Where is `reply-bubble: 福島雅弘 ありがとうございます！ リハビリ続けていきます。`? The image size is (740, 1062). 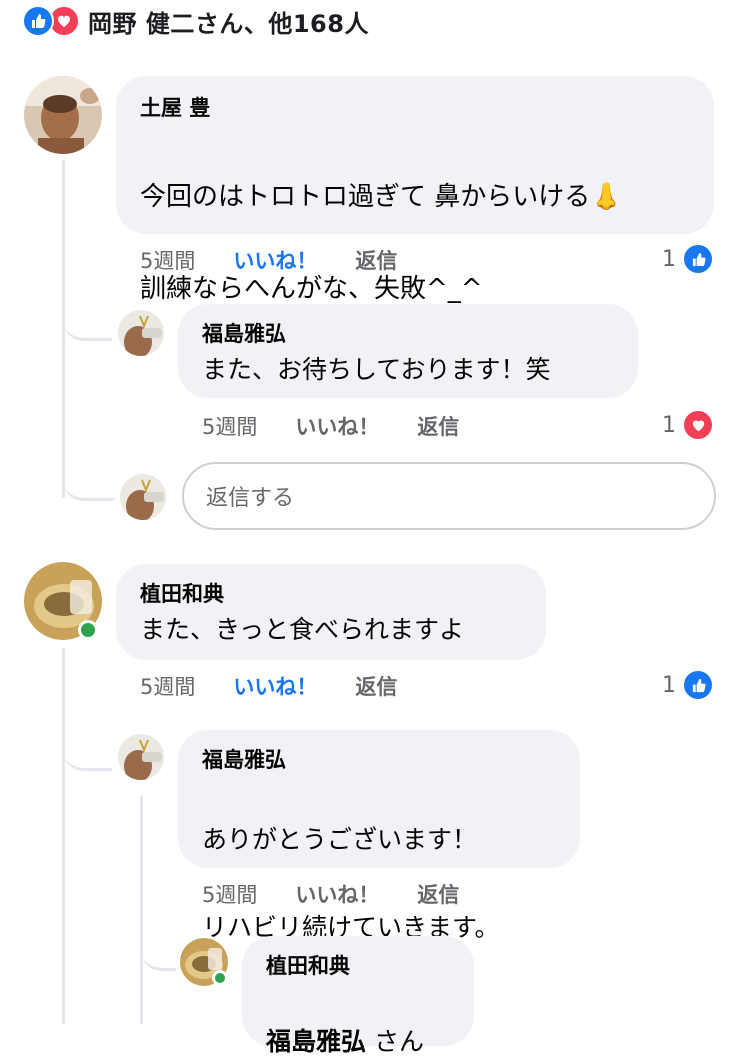
reply-bubble: 福島雅弘 ありがとうございます！ リハビリ続けていきます。 is located at coordinates (379, 836).